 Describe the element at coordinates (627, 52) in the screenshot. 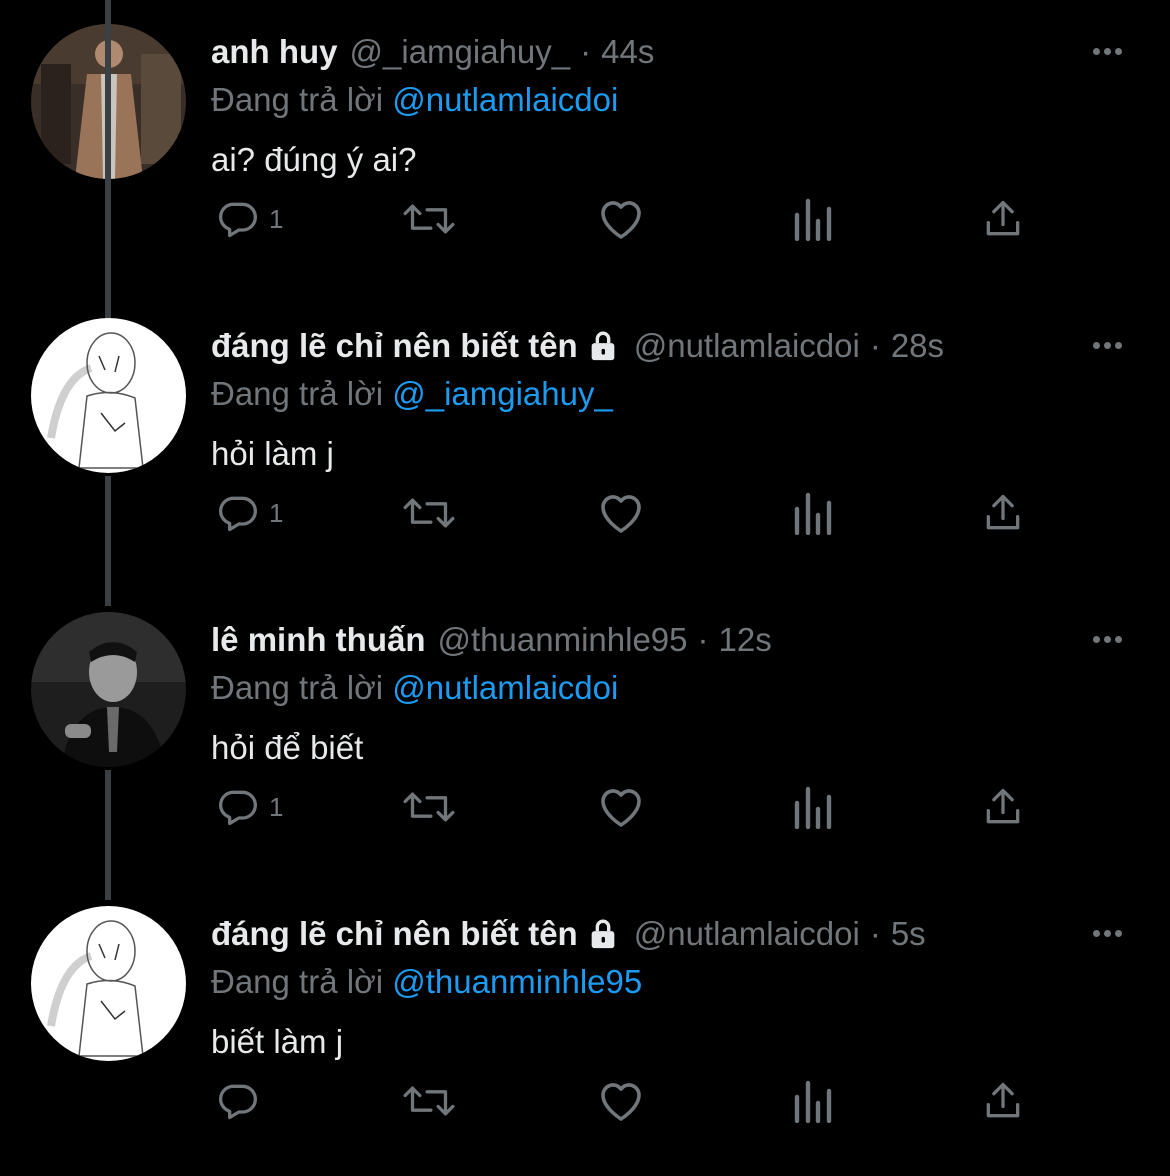

I see `timestamp: 44s` at that location.